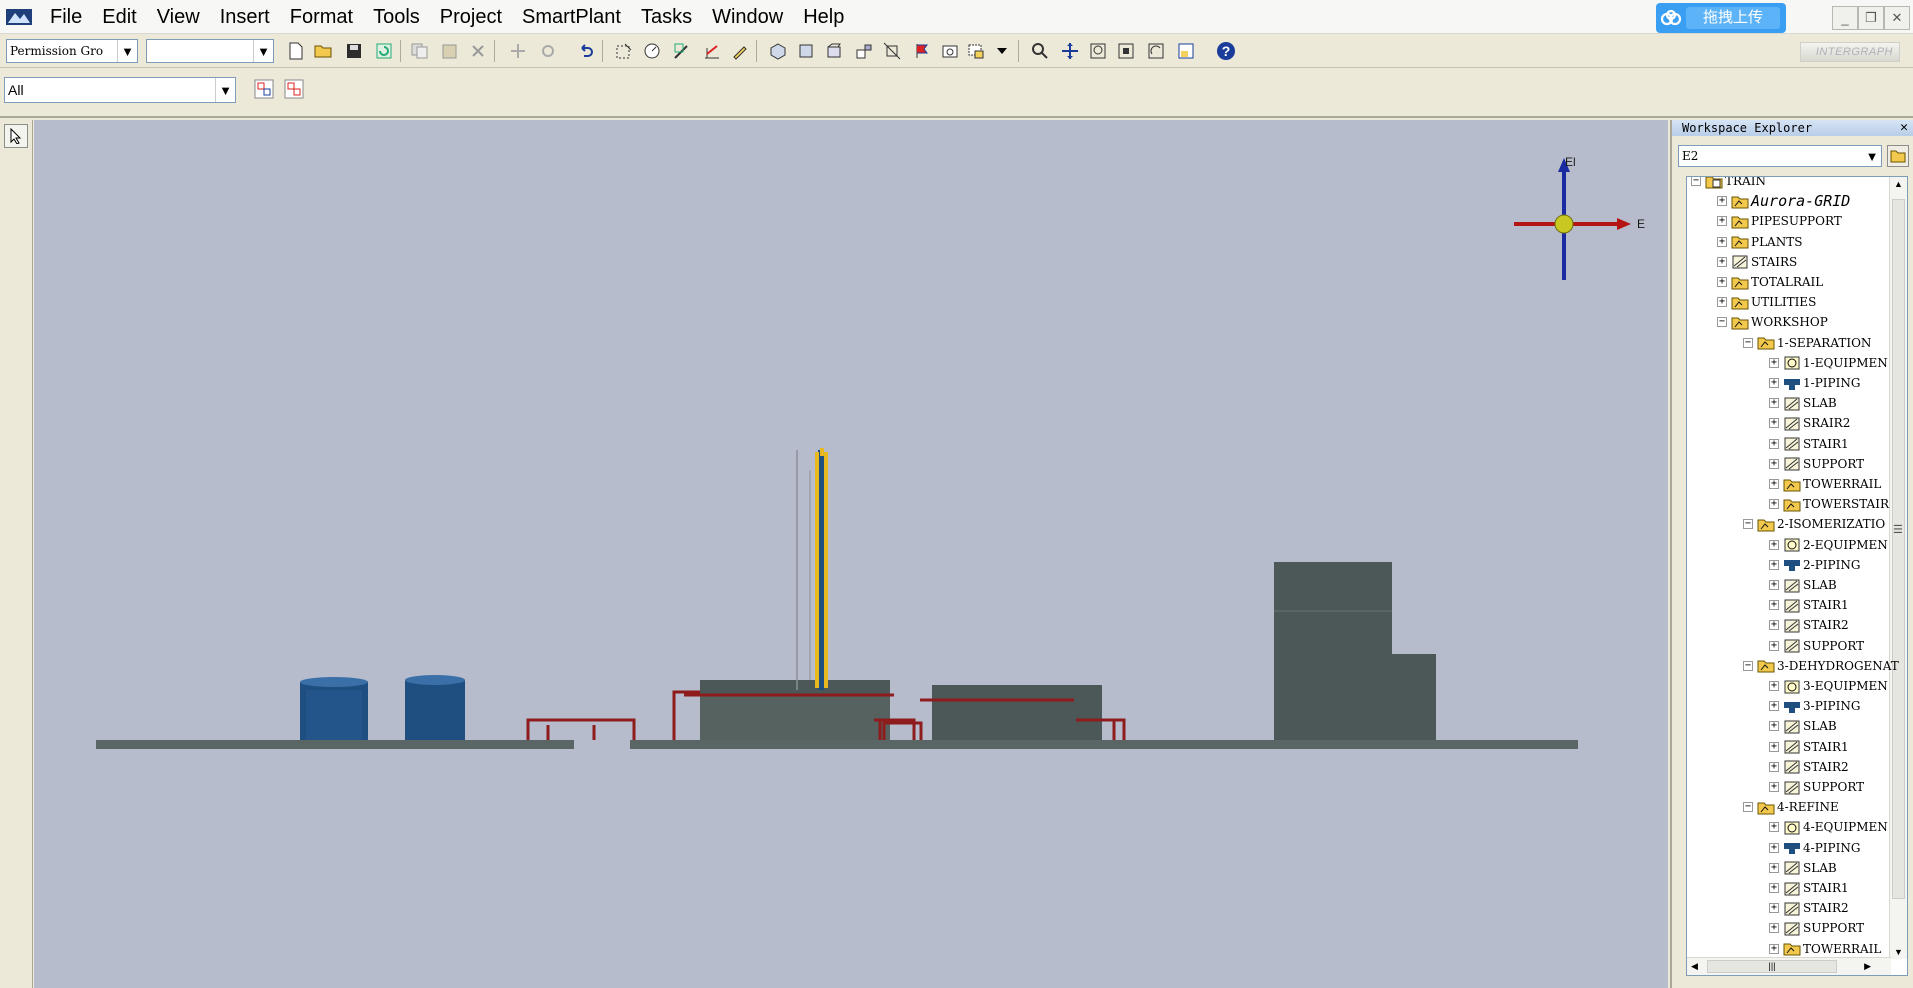 This screenshot has height=988, width=1913. Describe the element at coordinates (478, 51) in the screenshot. I see `delete-icon` at that location.